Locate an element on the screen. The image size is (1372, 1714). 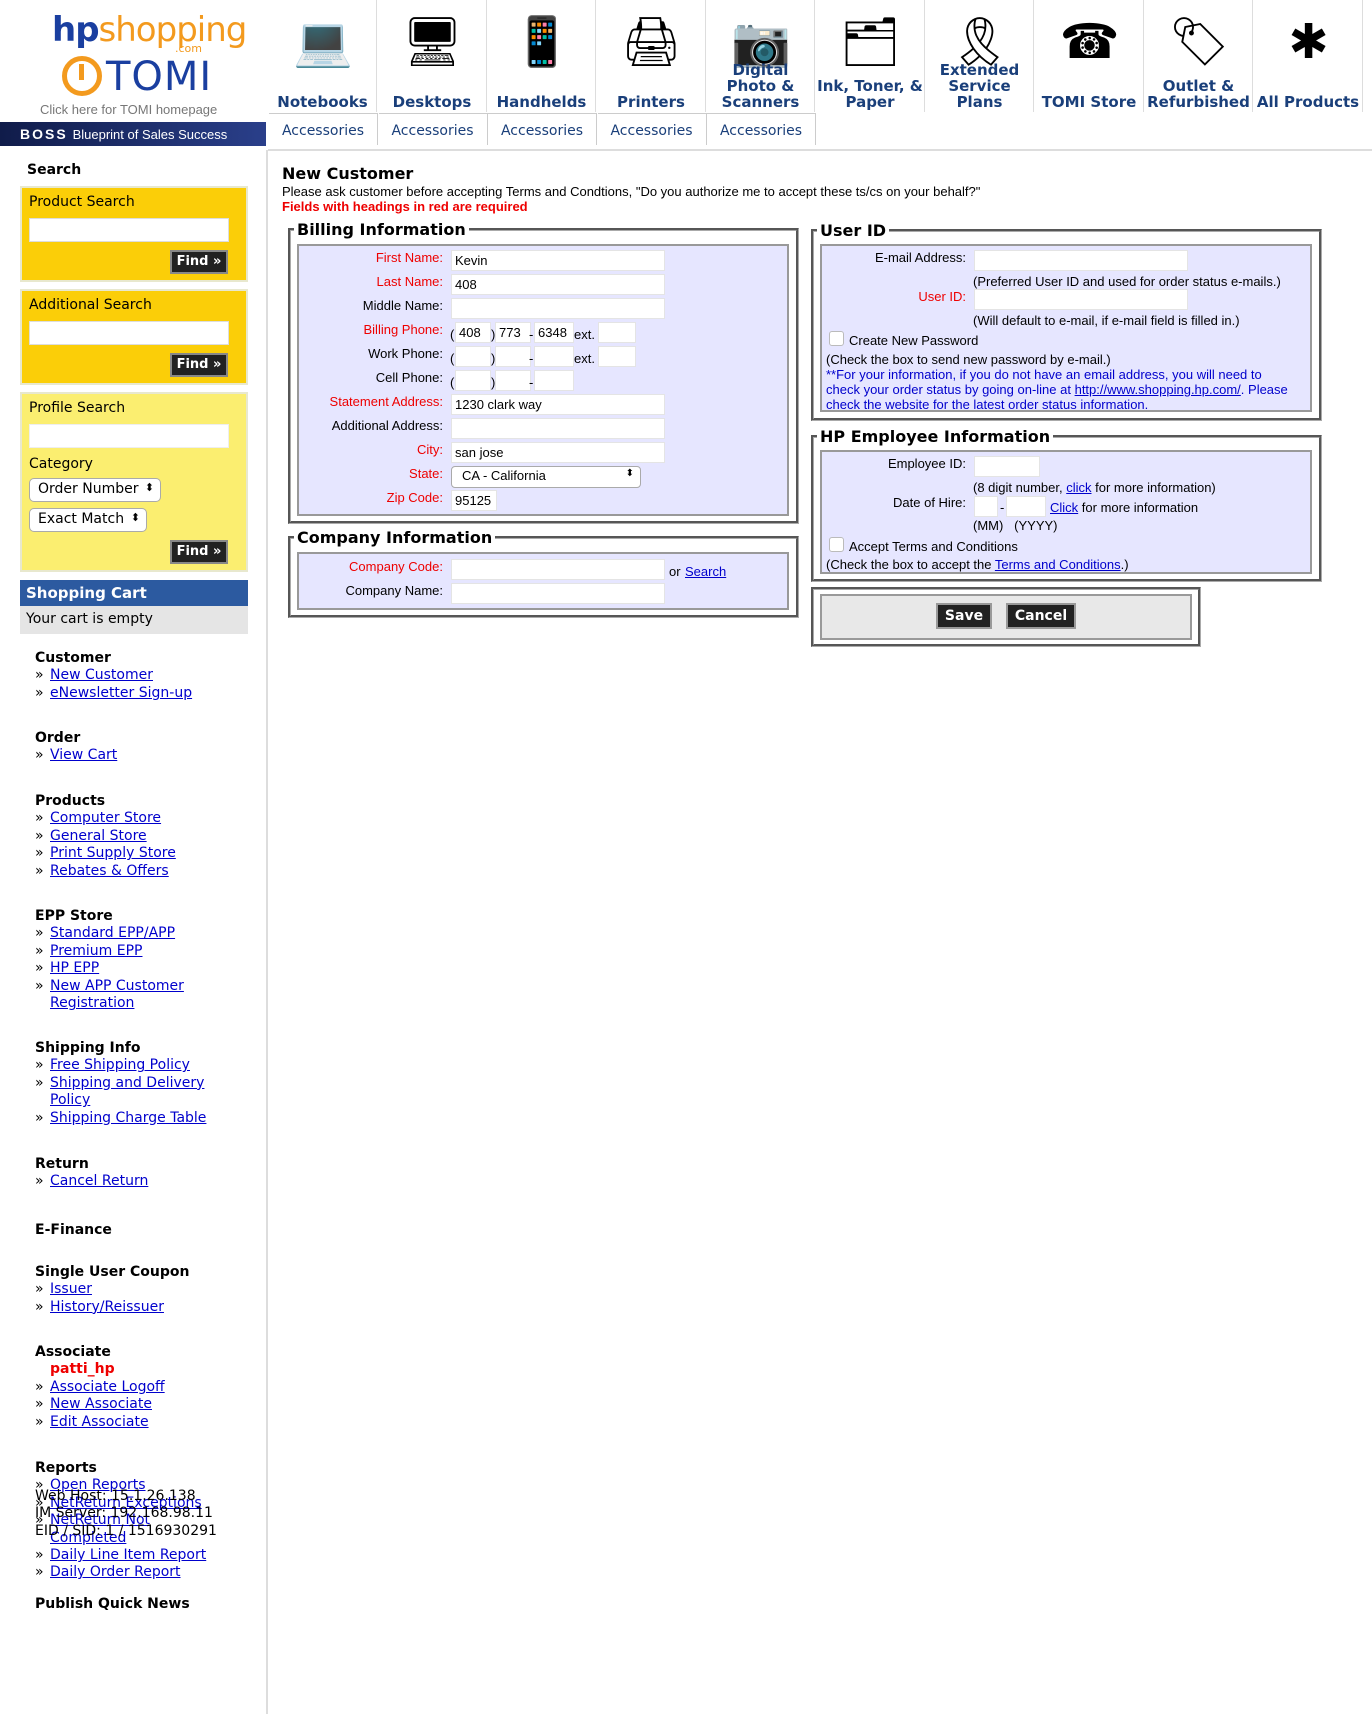
sidebar-link: View Cart is located at coordinates (83, 755).